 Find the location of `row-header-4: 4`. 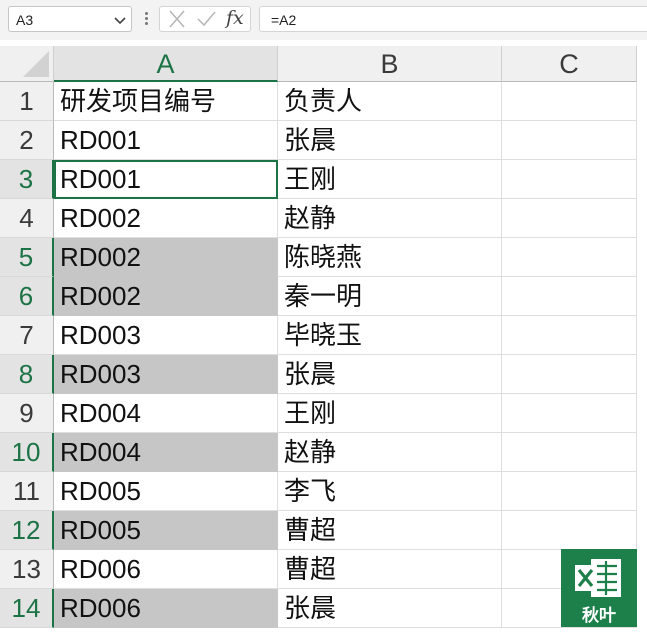

row-header-4: 4 is located at coordinates (27, 218).